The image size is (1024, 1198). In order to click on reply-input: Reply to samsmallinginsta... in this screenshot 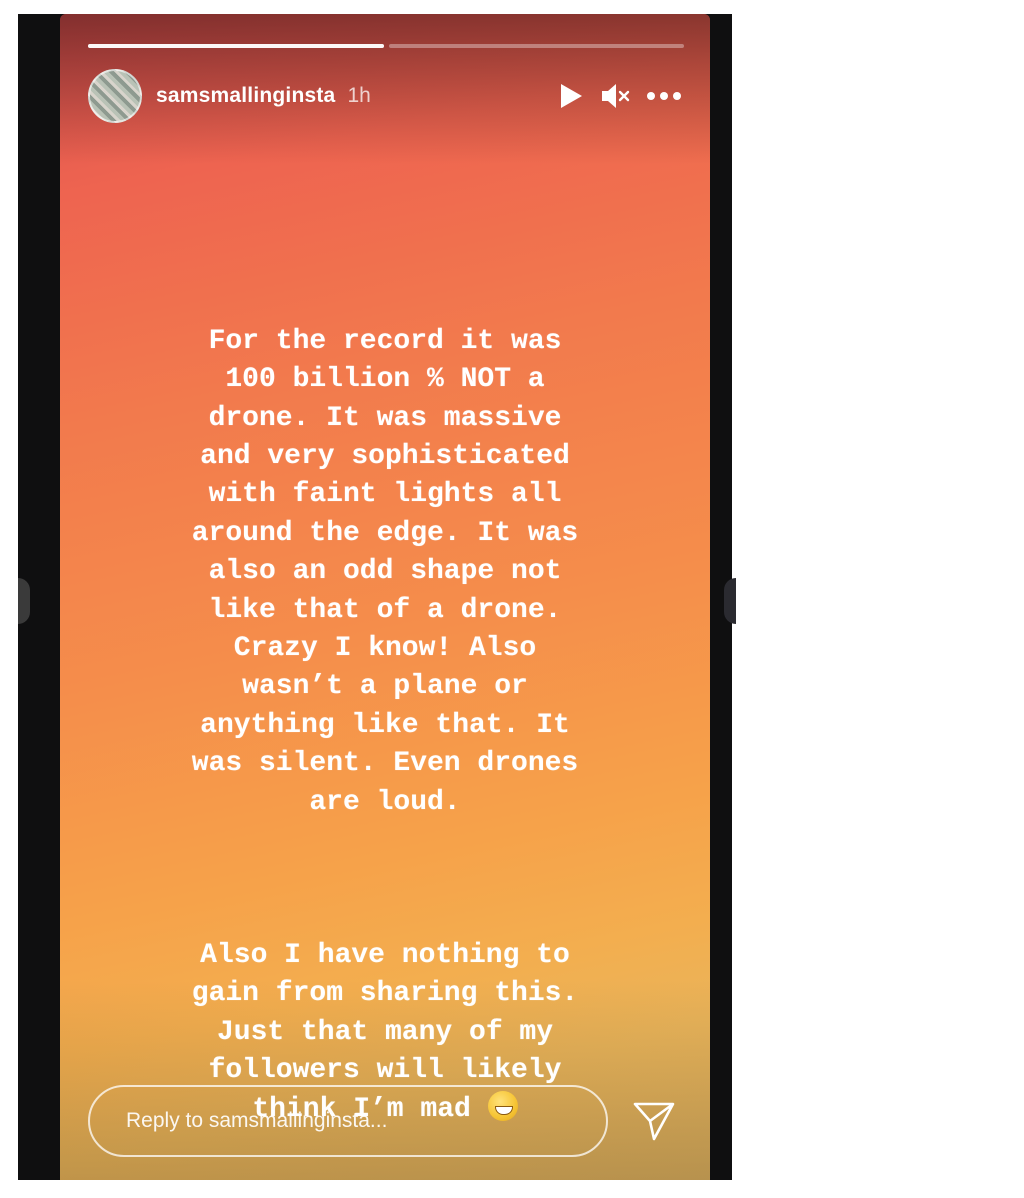, I will do `click(348, 1121)`.